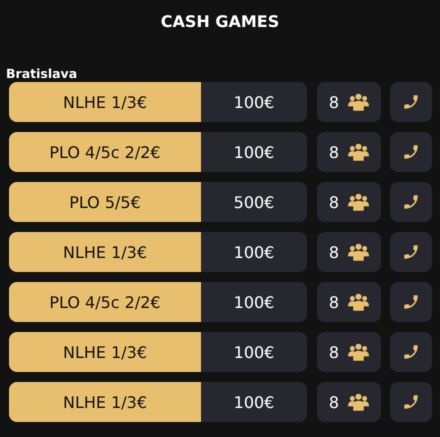  I want to click on game-cell: PLO 5/5€, so click(105, 202).